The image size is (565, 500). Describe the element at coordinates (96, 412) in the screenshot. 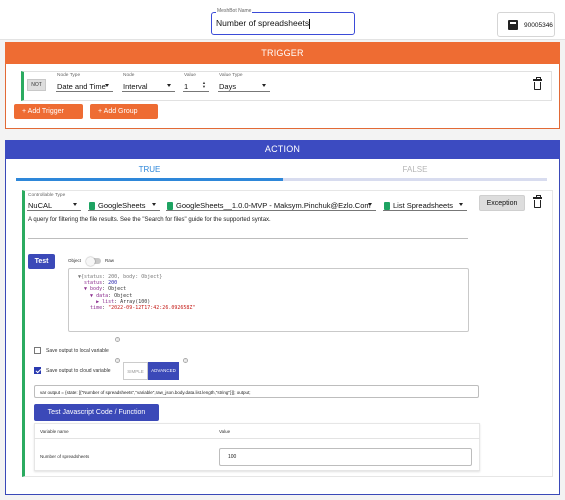

I see `test-javascript-button: Test Javascript Code / Function` at that location.